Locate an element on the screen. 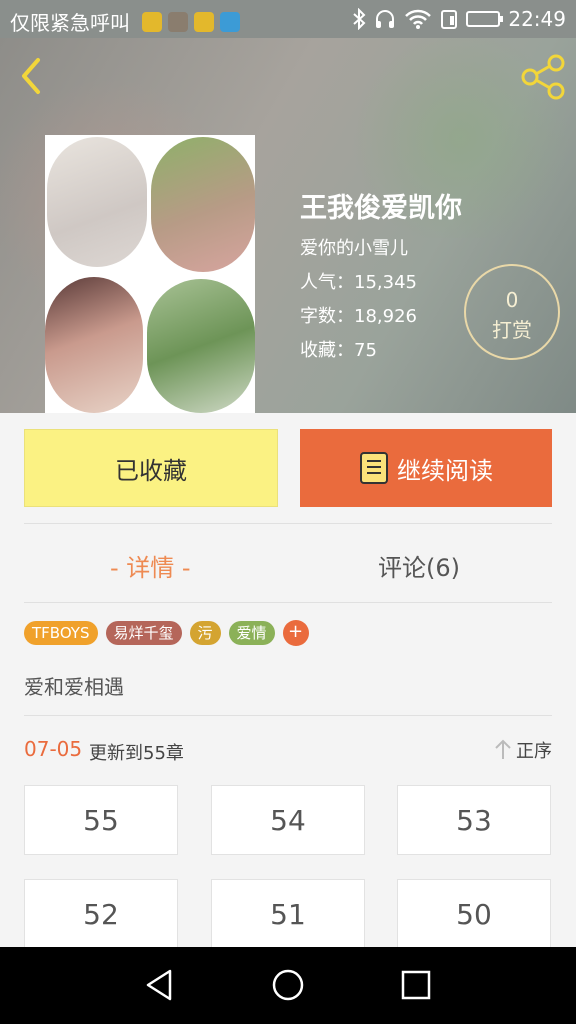 Image resolution: width=576 pixels, height=1024 pixels. continue-reading-label: 继续阅读 is located at coordinates (445, 470).